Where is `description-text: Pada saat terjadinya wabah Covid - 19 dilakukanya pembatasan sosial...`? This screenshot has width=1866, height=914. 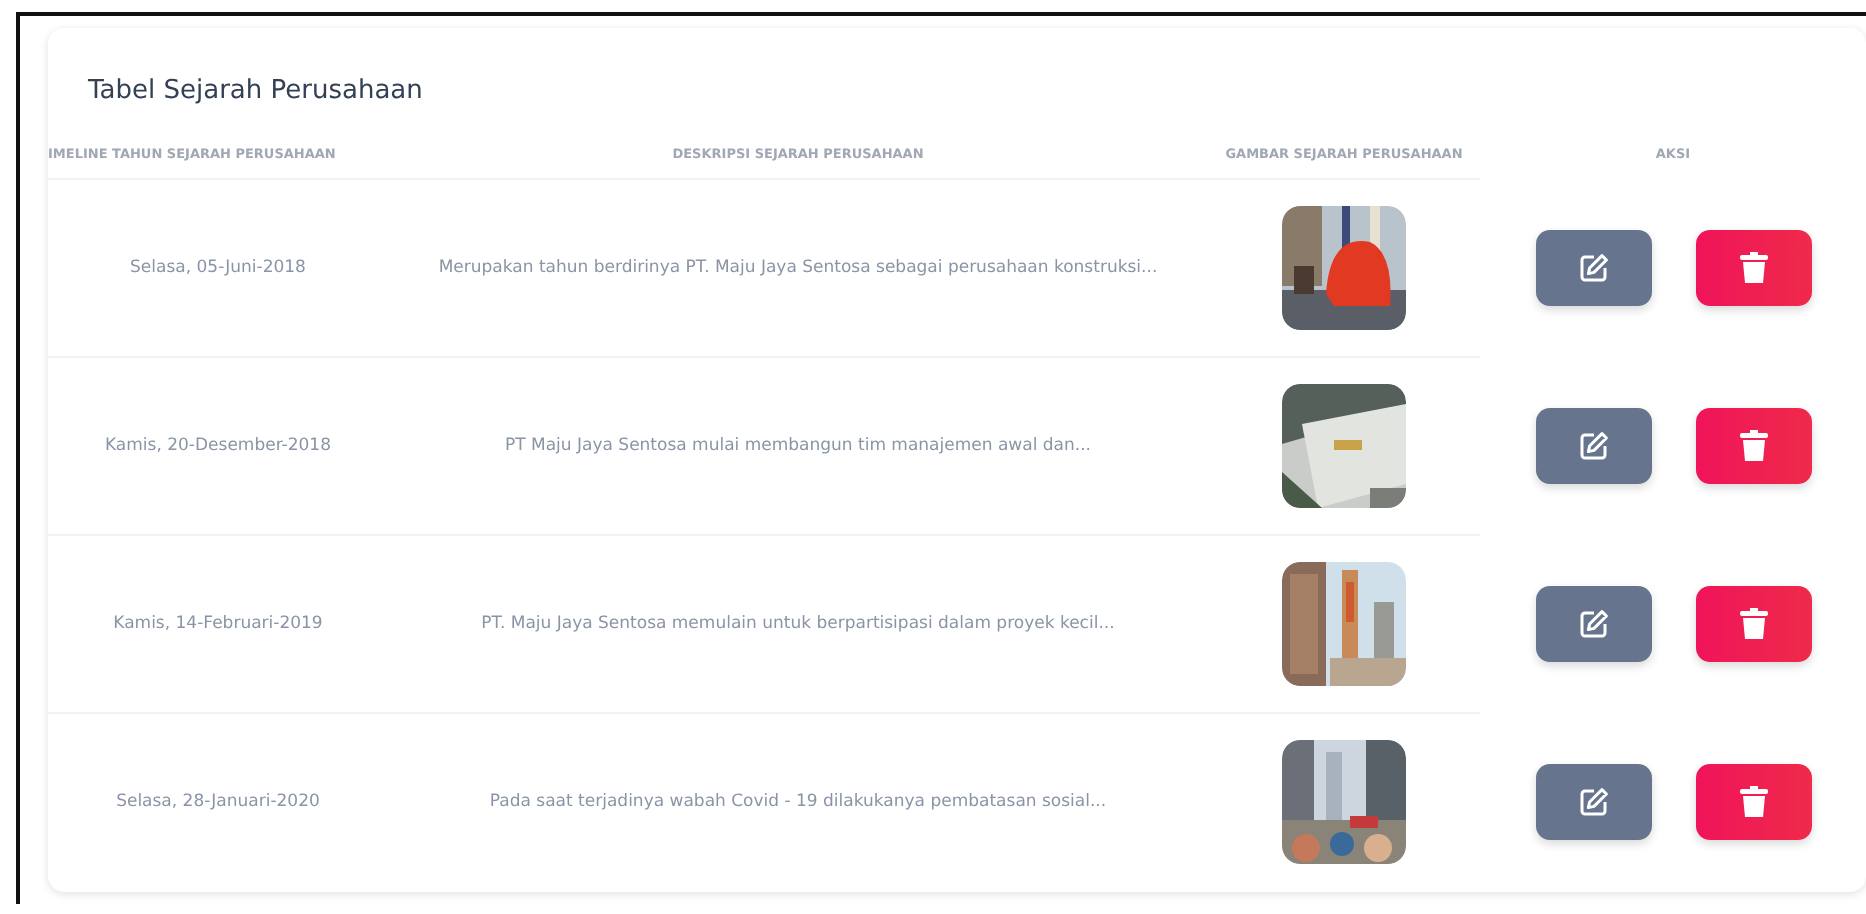
description-text: Pada saat terjadinya wabah Covid - 19 dilakukanya pembatasan sosial... is located at coordinates (798, 802).